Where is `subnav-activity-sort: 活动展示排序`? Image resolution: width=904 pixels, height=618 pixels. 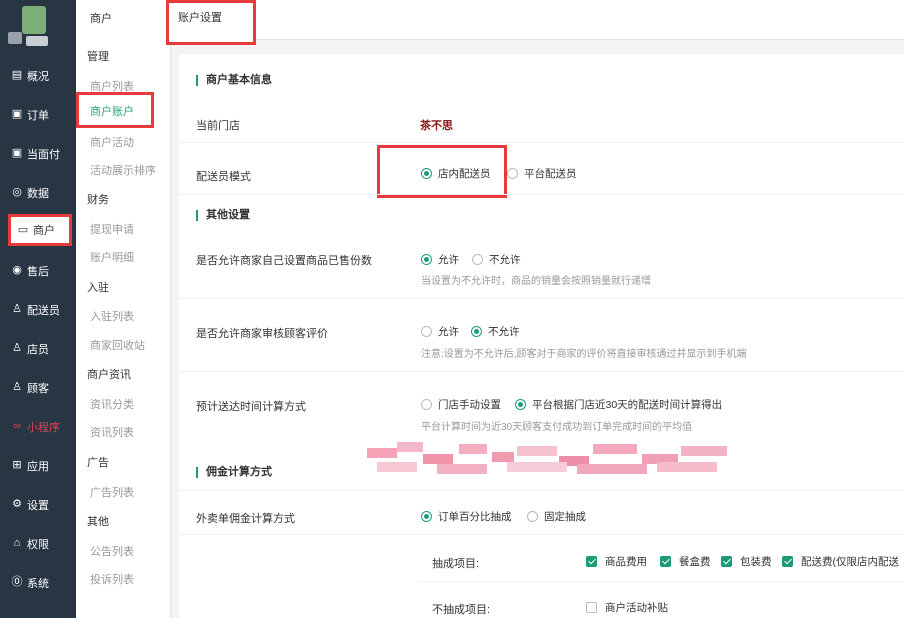
subnav-activity-sort: 活动展示排序 is located at coordinates (123, 170).